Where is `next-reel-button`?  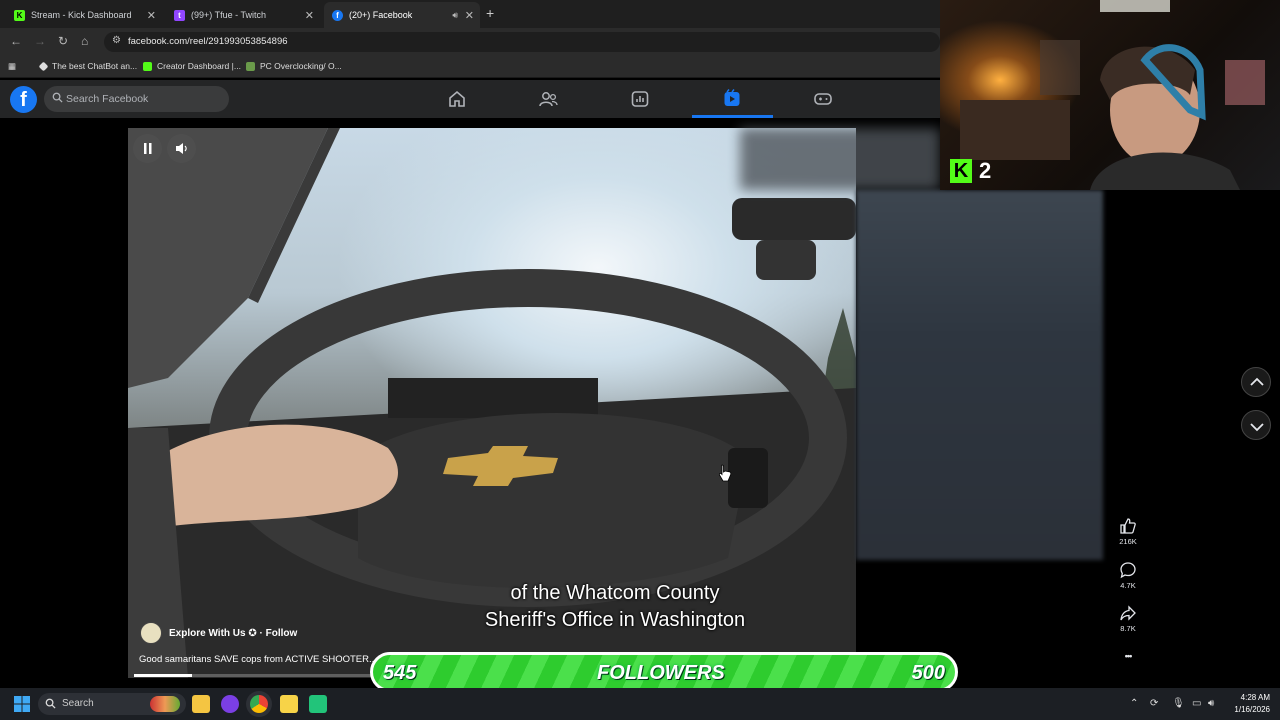 next-reel-button is located at coordinates (1256, 425).